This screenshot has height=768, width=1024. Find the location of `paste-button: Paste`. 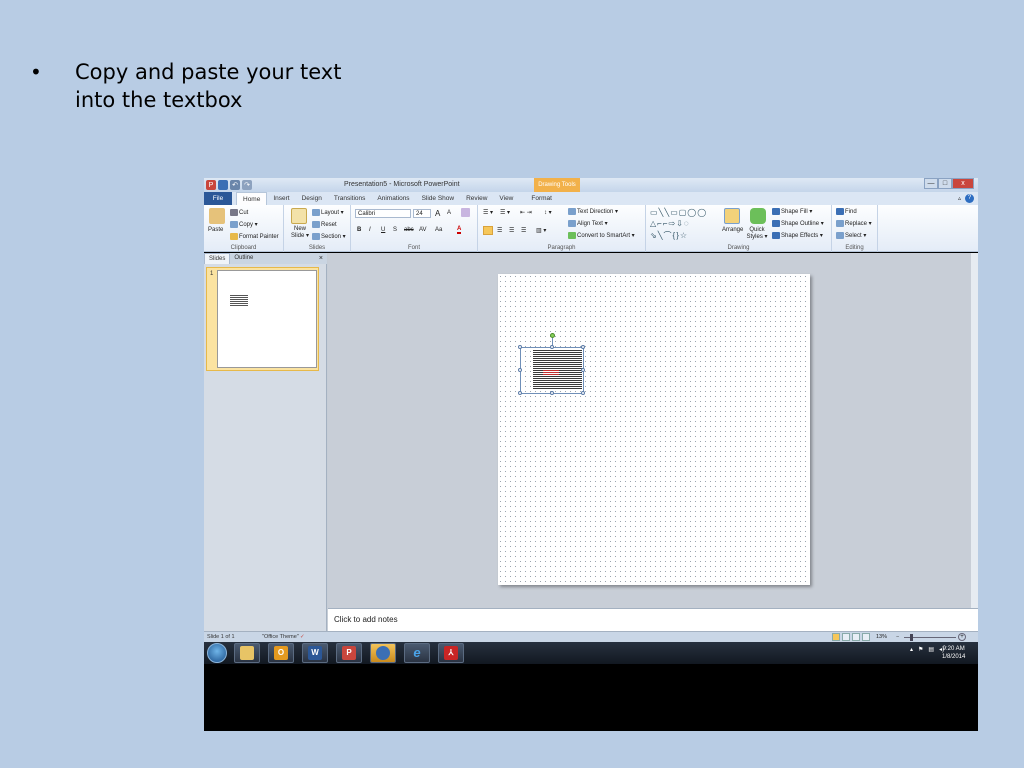

paste-button: Paste is located at coordinates (215, 230).